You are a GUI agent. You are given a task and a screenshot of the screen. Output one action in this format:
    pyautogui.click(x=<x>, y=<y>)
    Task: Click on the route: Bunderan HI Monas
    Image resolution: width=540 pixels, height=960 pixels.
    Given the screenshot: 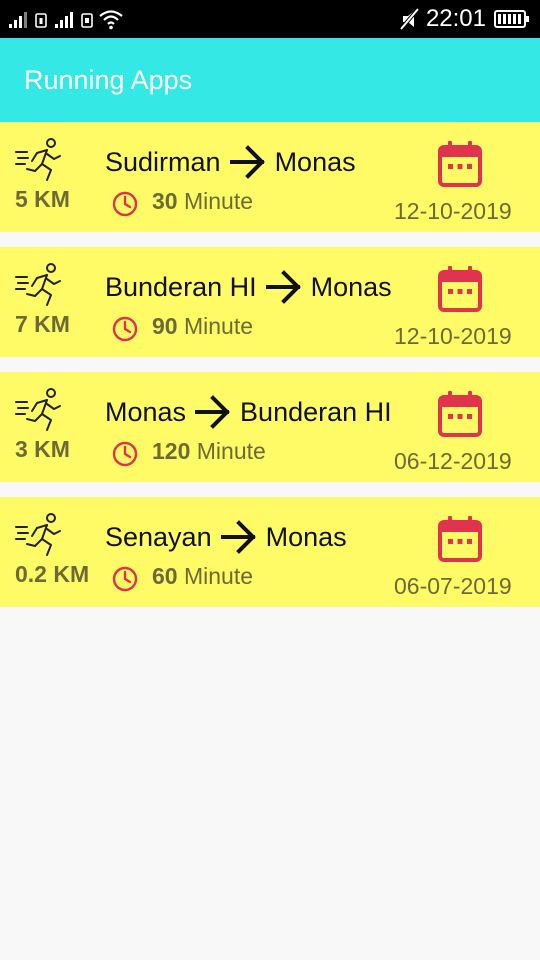 What is the action you would take?
    pyautogui.click(x=248, y=287)
    